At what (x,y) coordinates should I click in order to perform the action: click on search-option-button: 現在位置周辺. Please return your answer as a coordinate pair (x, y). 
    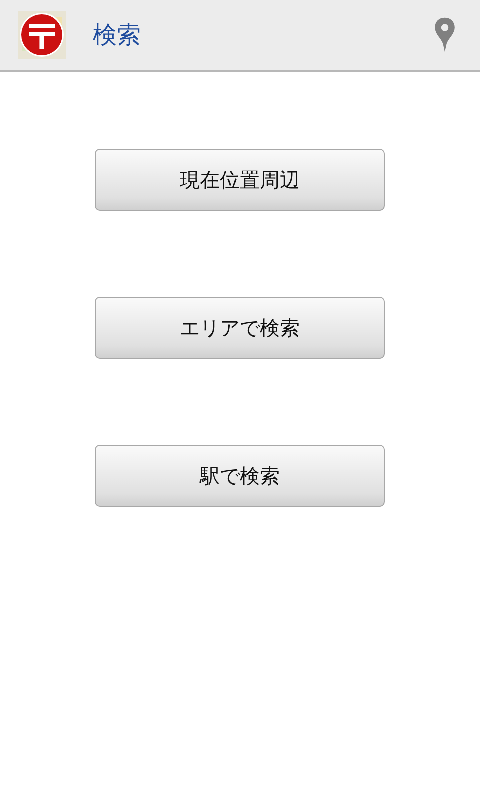
    Looking at the image, I should click on (240, 180).